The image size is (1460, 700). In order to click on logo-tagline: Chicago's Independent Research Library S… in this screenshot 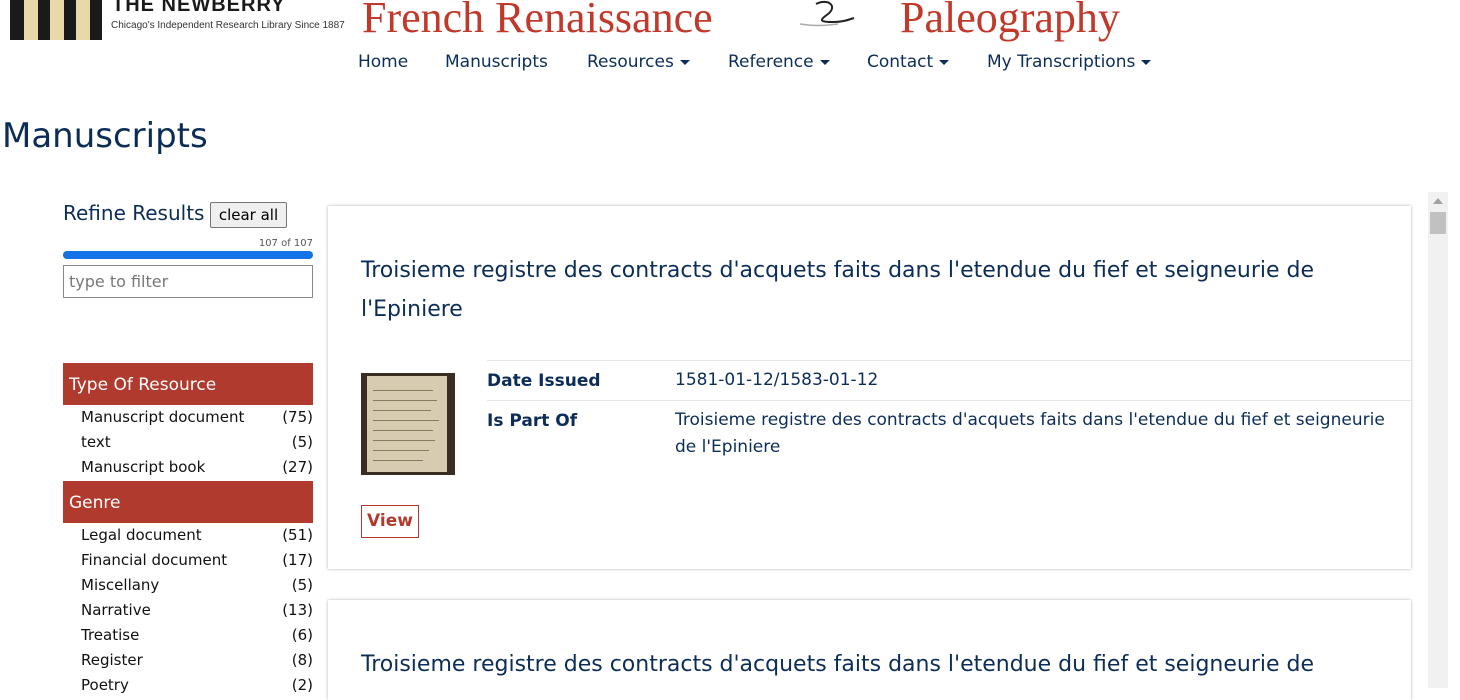, I will do `click(228, 25)`.